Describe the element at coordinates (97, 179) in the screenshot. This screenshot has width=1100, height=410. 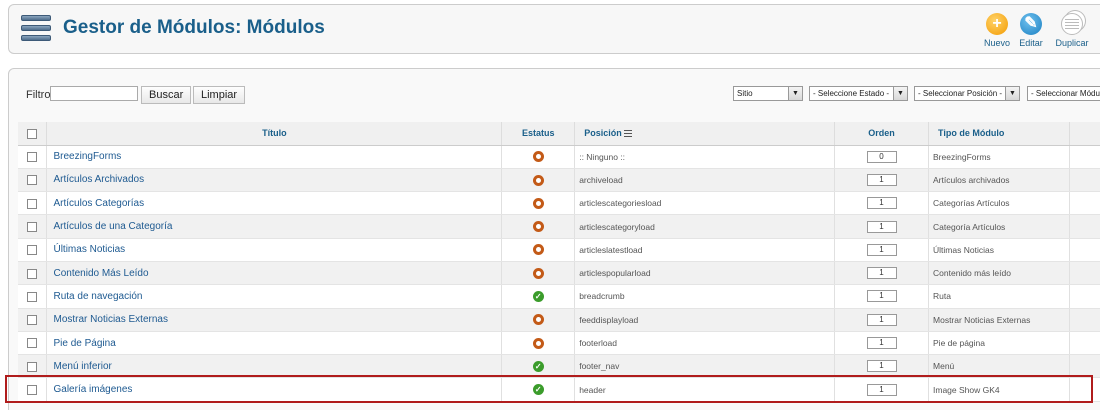
I see `module-title-link: Artículos Archivados` at that location.